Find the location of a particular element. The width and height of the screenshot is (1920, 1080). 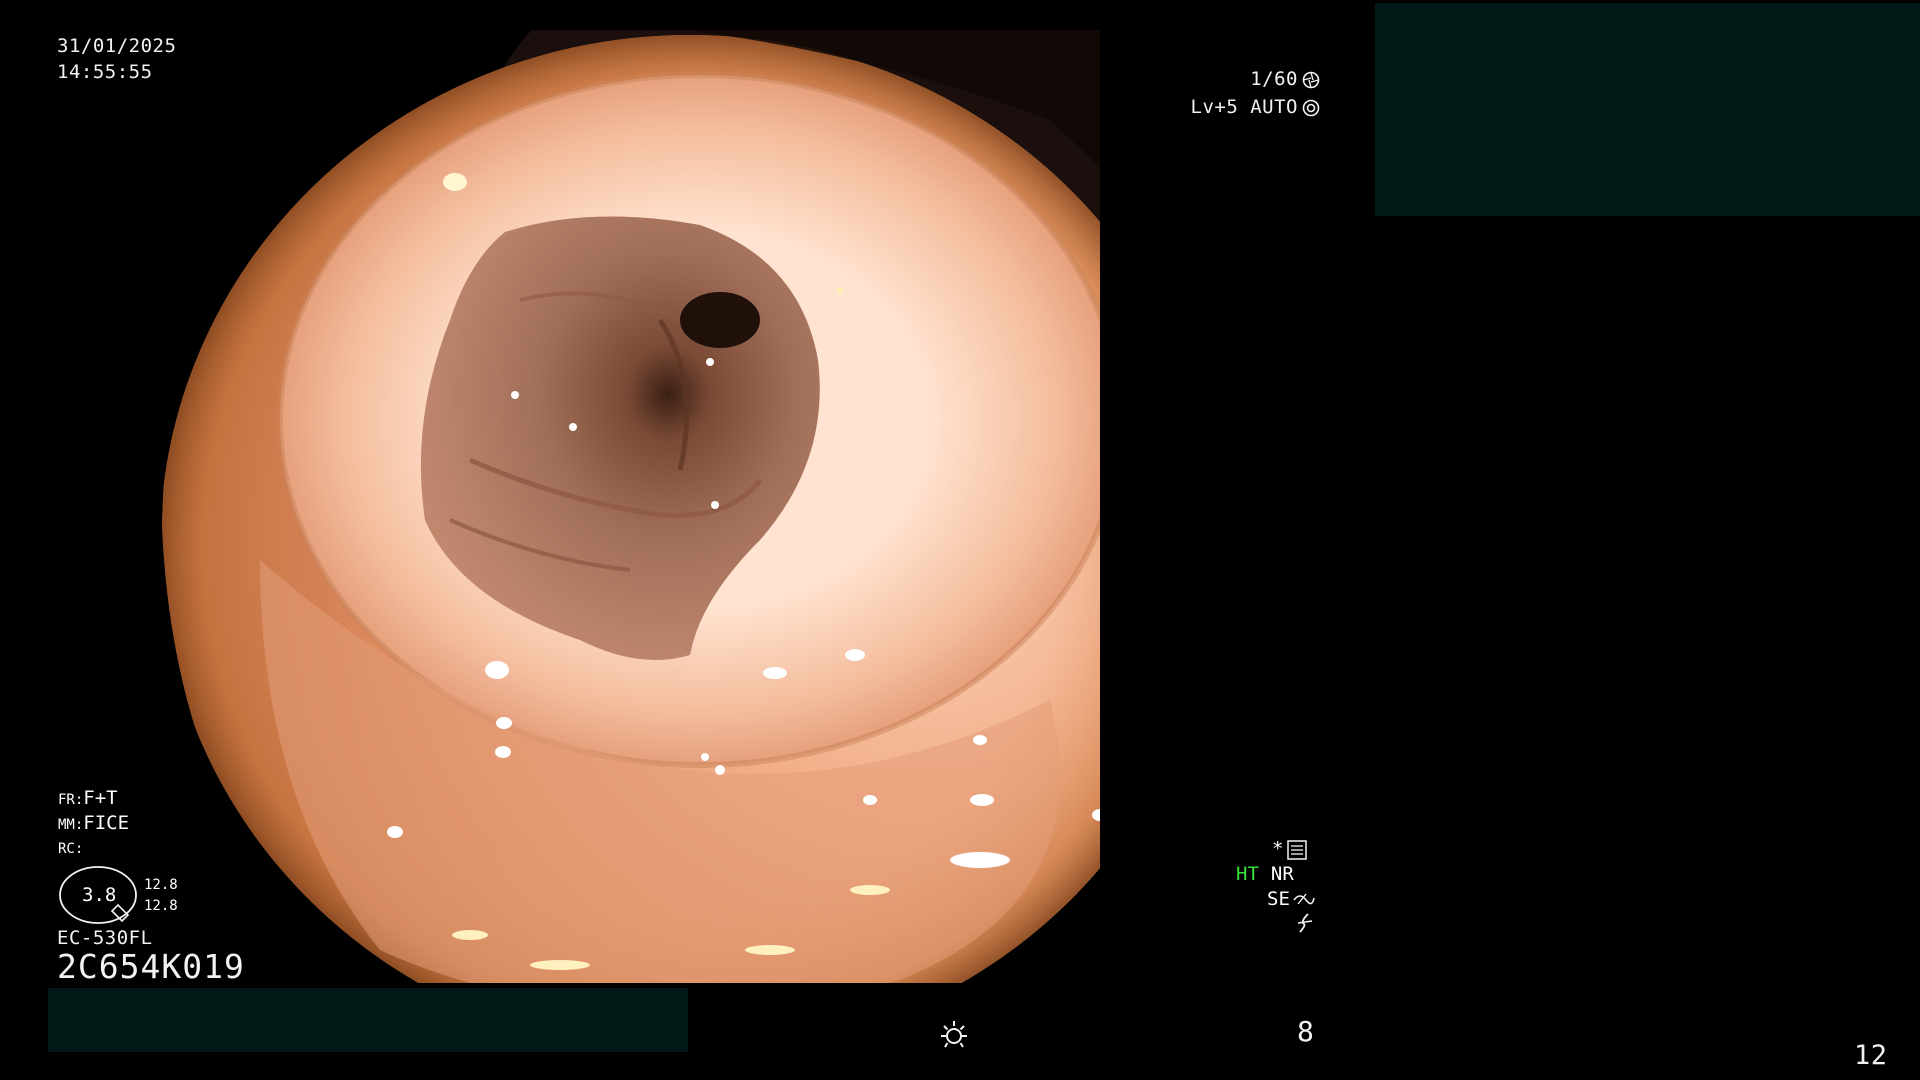

zoom-gauge: 3.8 12.8 12.8 is located at coordinates (118, 896).